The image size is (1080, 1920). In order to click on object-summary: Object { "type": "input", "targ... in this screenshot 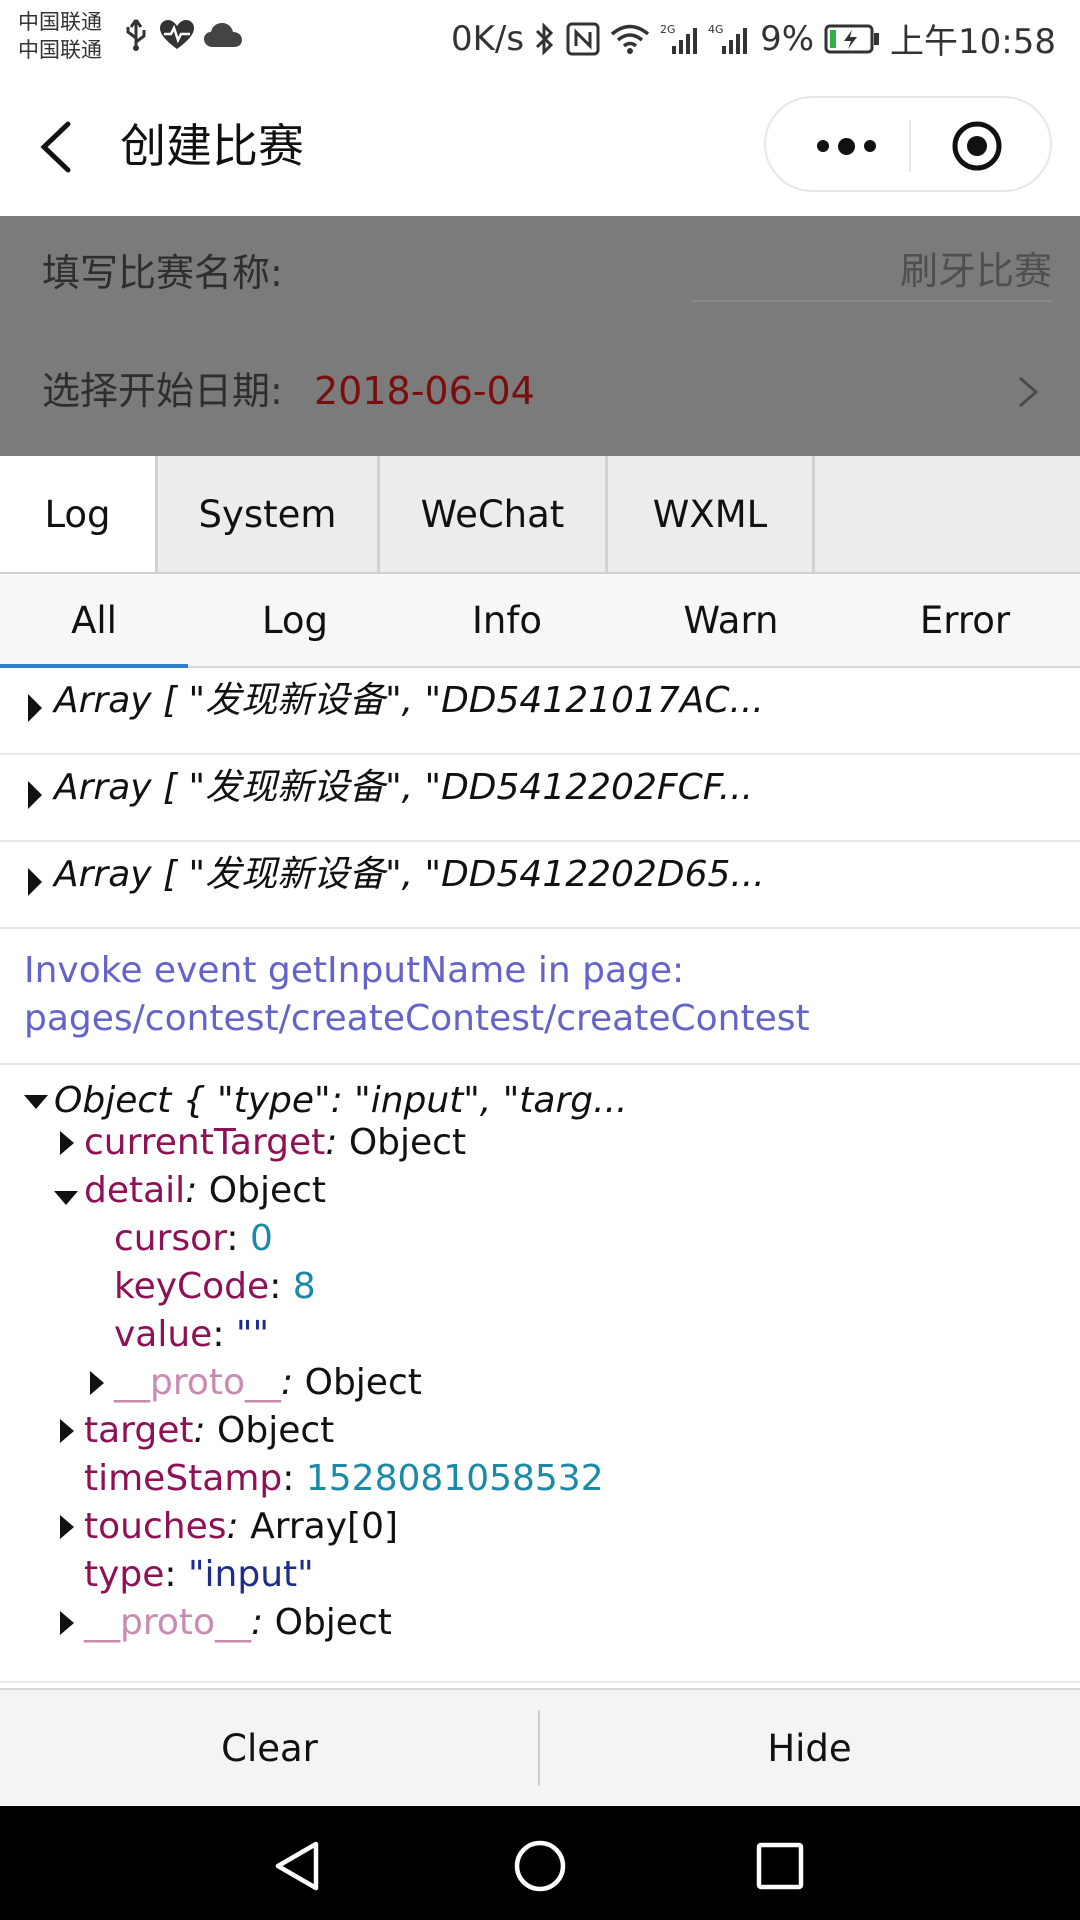, I will do `click(340, 1101)`.